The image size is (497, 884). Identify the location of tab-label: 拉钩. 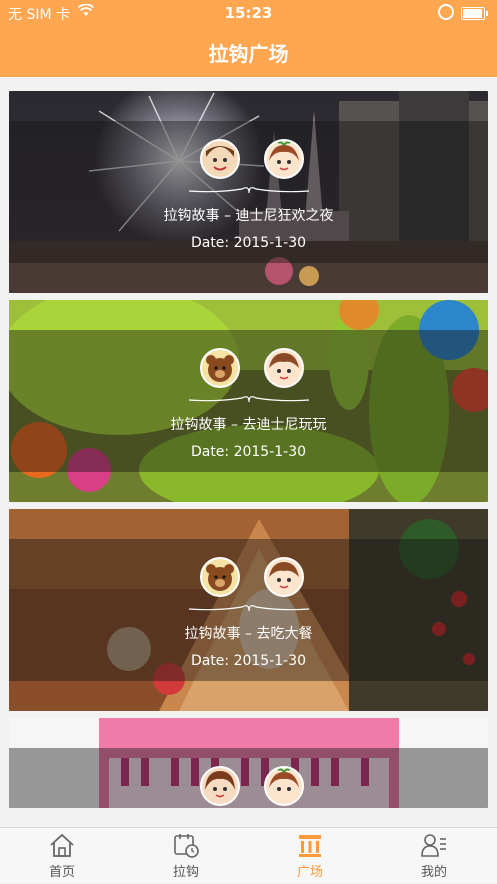
(185, 872).